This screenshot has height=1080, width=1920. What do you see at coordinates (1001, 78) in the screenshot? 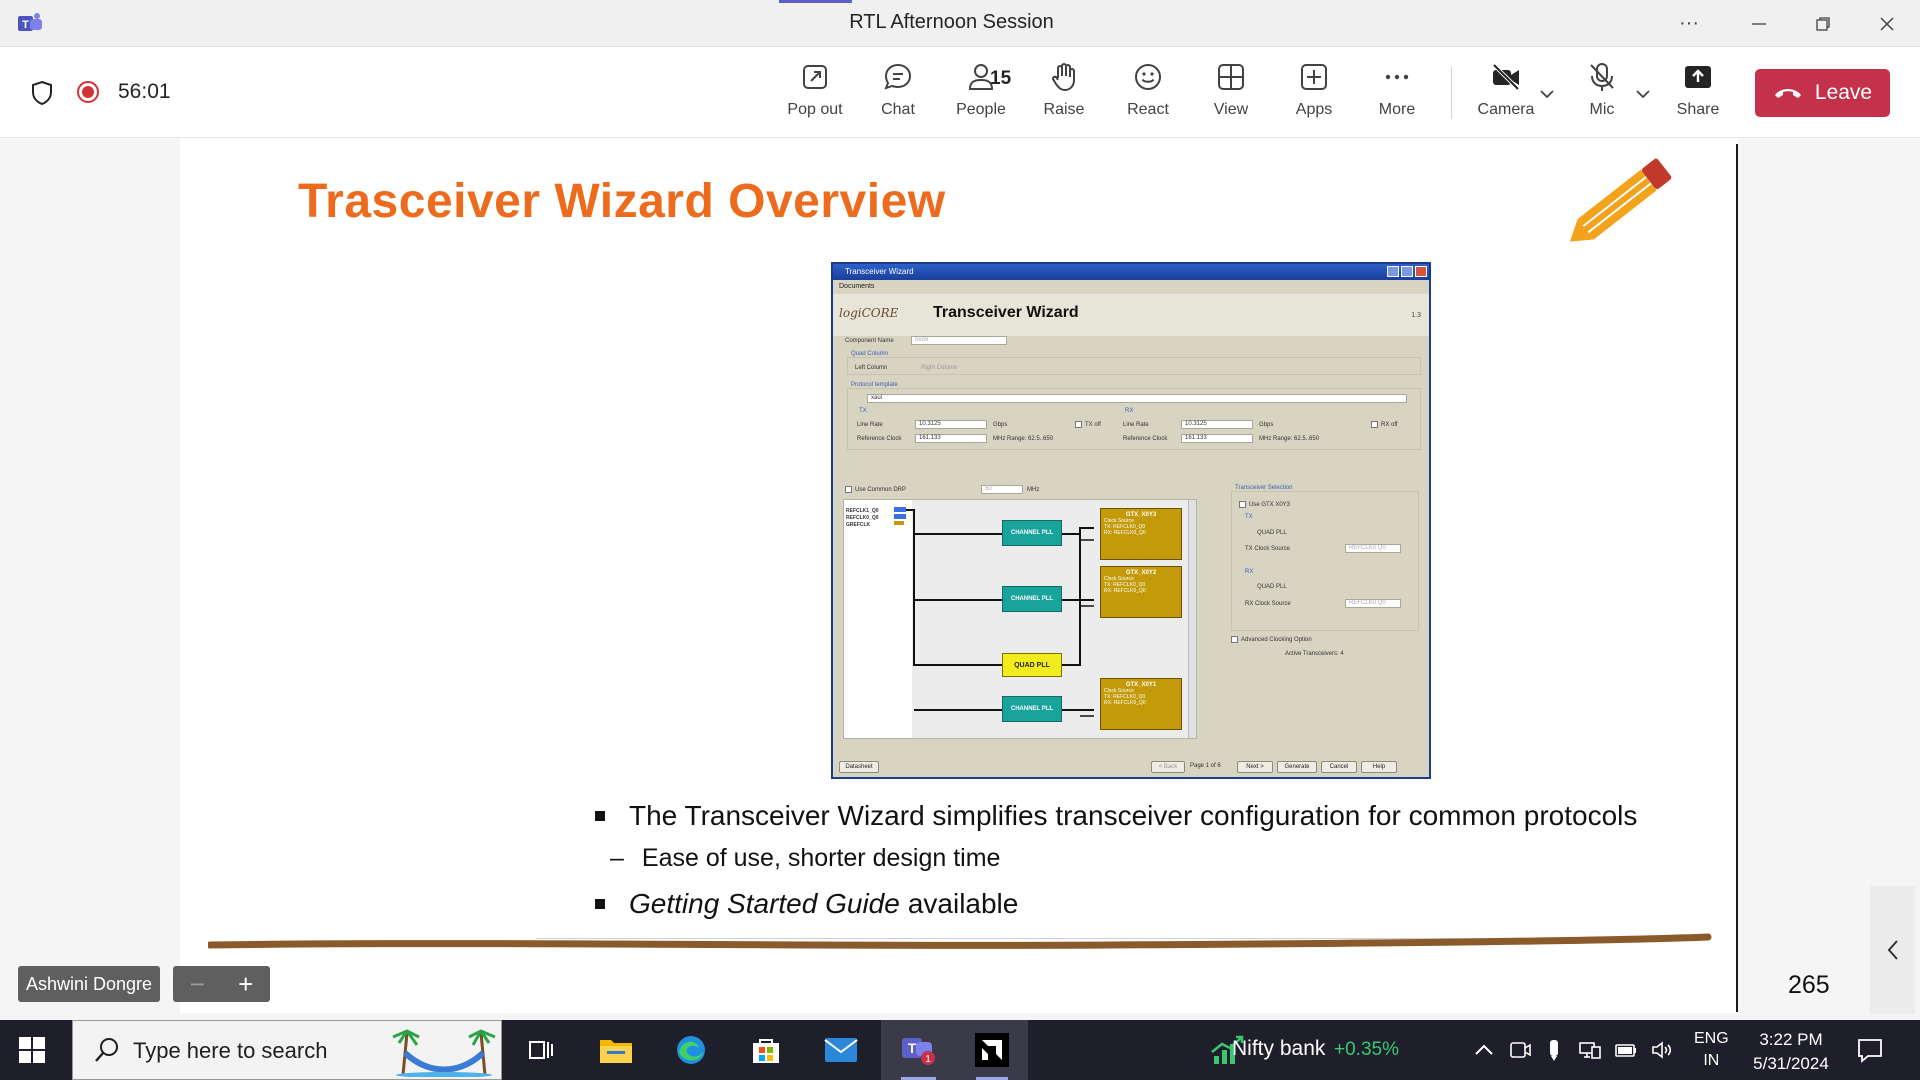
I see `people-count: 15` at bounding box center [1001, 78].